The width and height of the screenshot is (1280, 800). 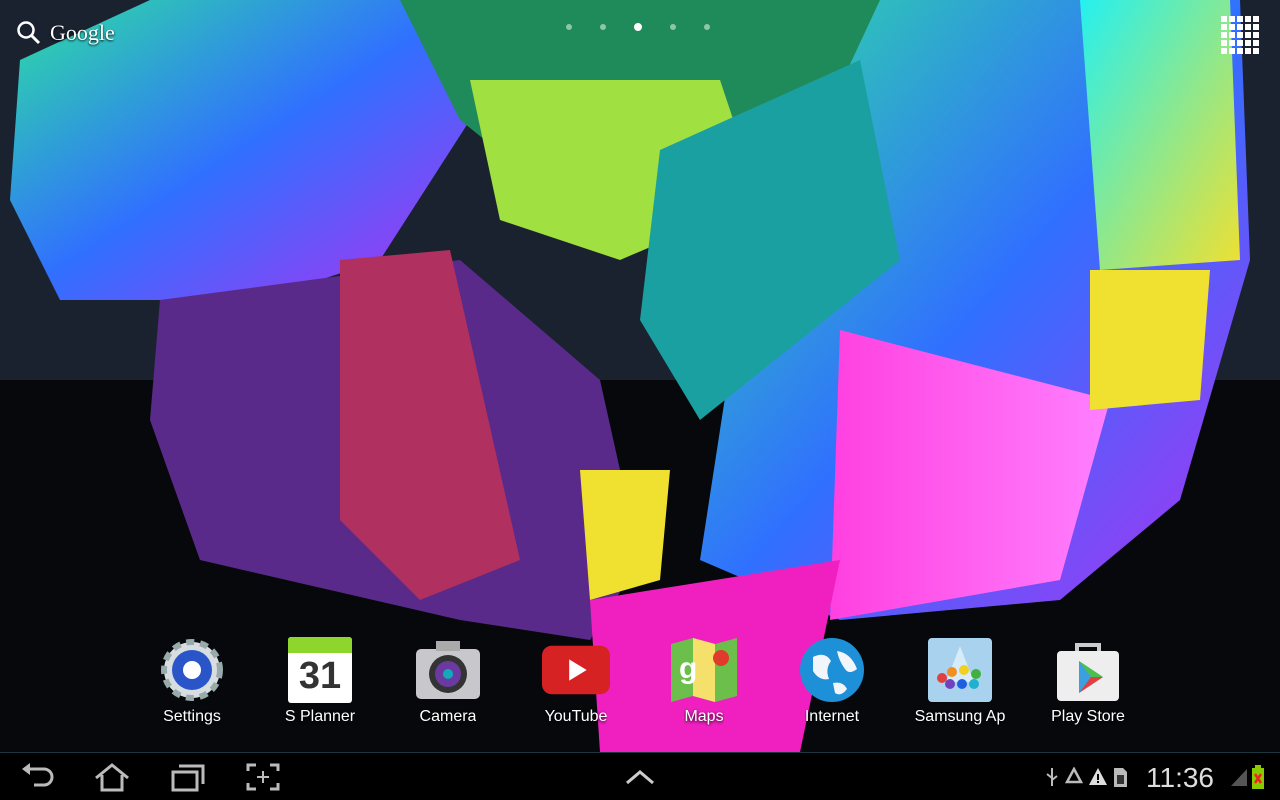 I want to click on app-youtube: YouTube, so click(x=576, y=681).